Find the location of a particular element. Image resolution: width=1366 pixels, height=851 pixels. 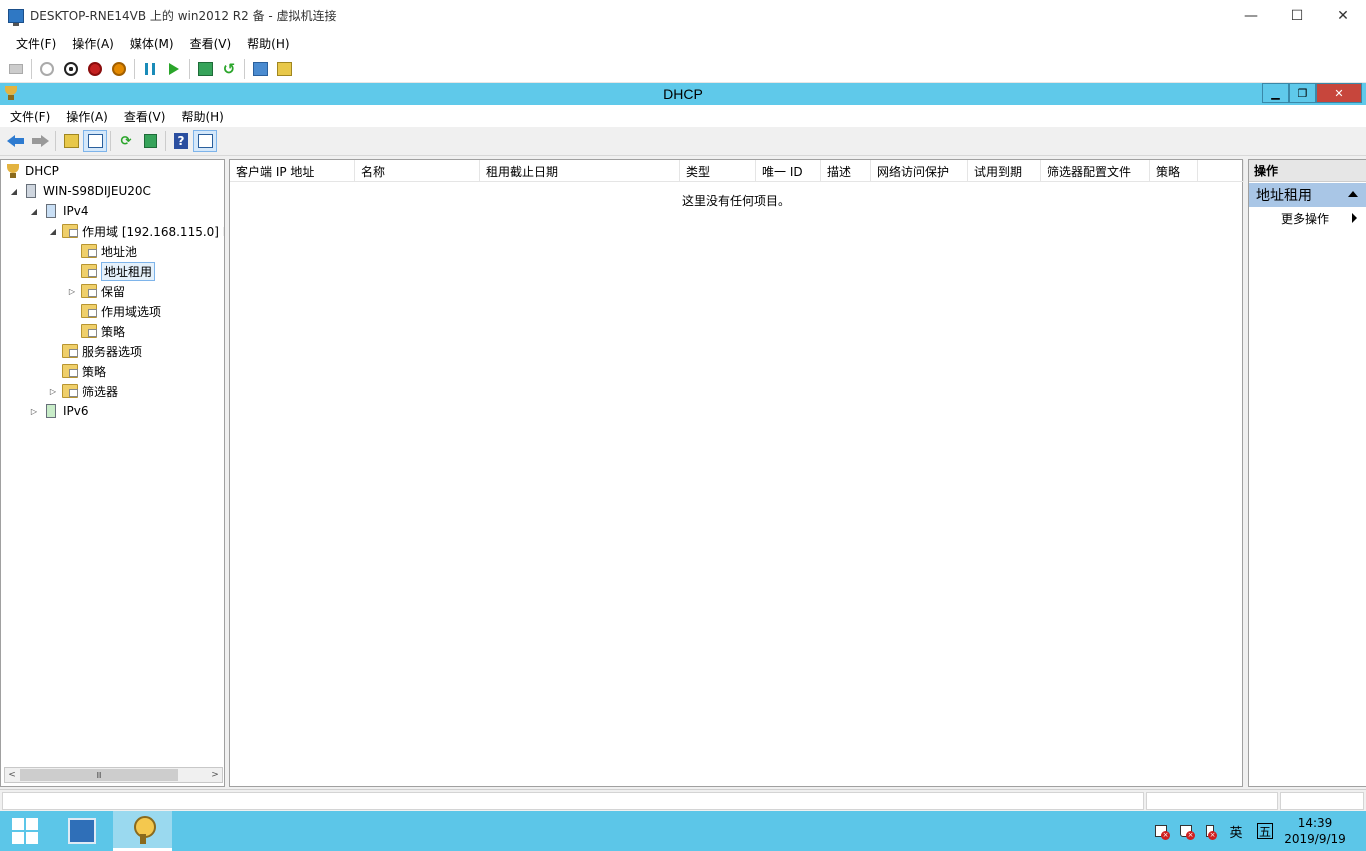

scrollbar-thumb: Ⅲ is located at coordinates (99, 775).